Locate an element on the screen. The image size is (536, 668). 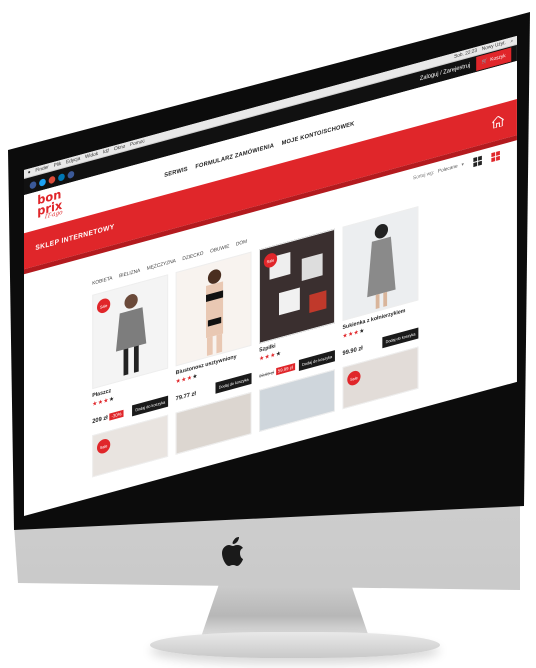
list-view-icon is located at coordinates (495, 156).